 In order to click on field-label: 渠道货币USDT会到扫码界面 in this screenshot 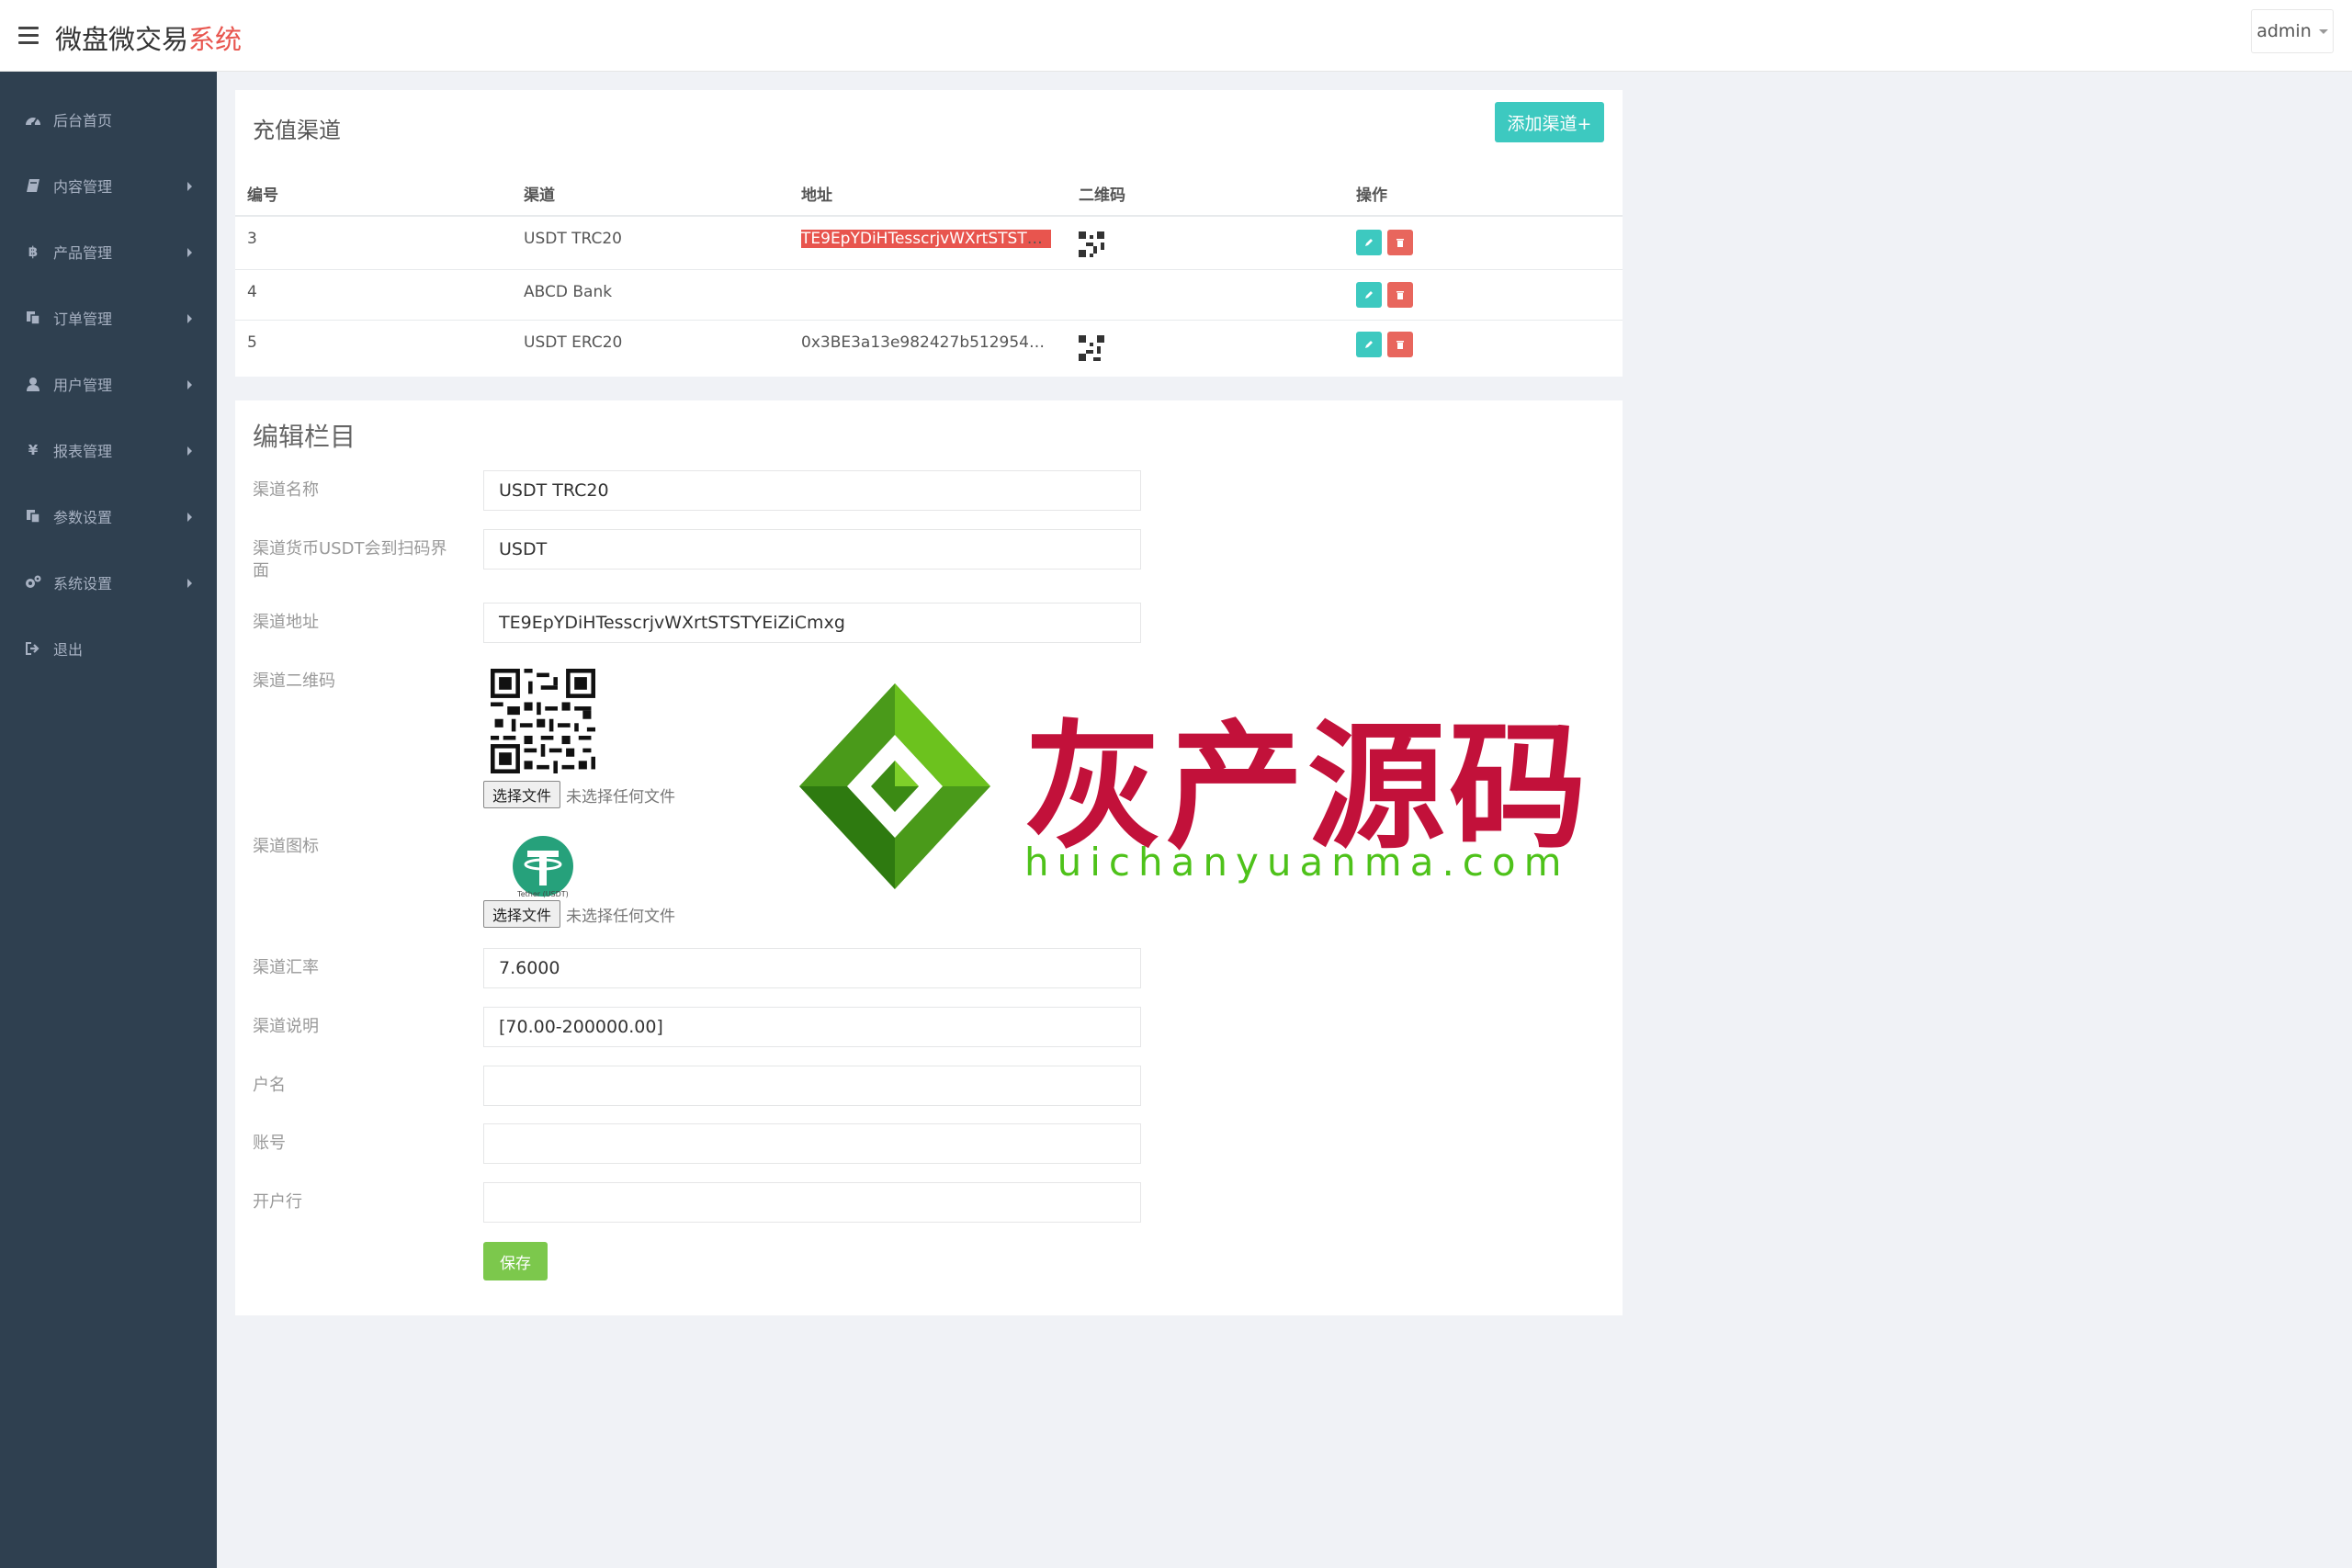, I will do `click(350, 560)`.